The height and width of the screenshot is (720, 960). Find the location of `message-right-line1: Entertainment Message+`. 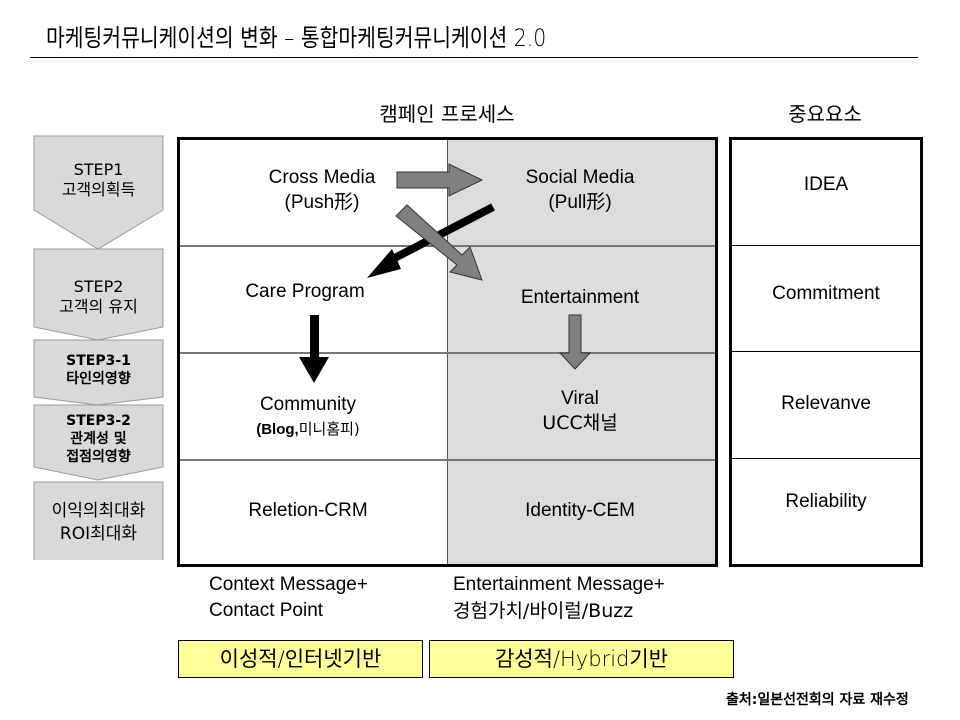

message-right-line1: Entertainment Message+ is located at coordinates (559, 584).